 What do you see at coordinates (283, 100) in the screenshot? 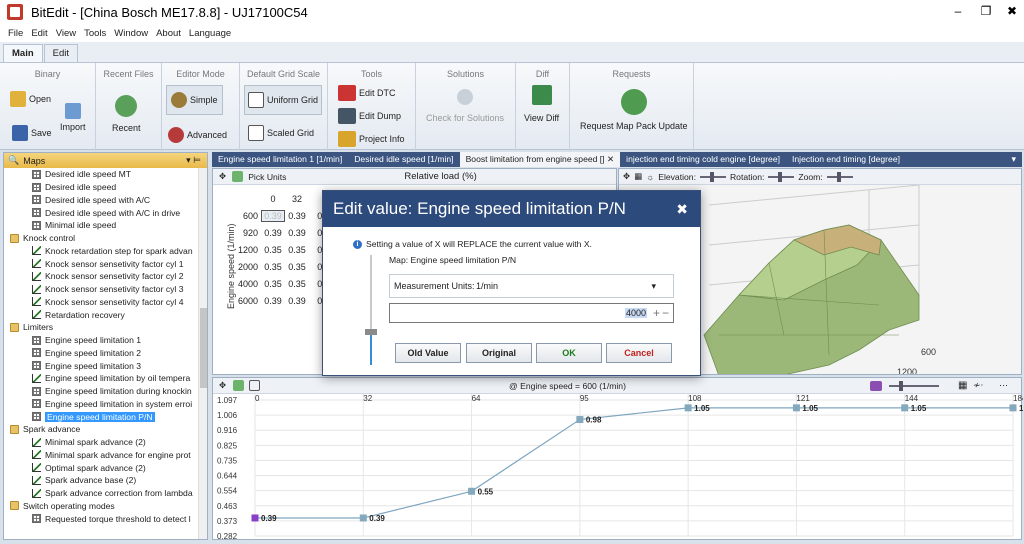
I see `uniform-grid-button: Uniform Grid` at bounding box center [283, 100].